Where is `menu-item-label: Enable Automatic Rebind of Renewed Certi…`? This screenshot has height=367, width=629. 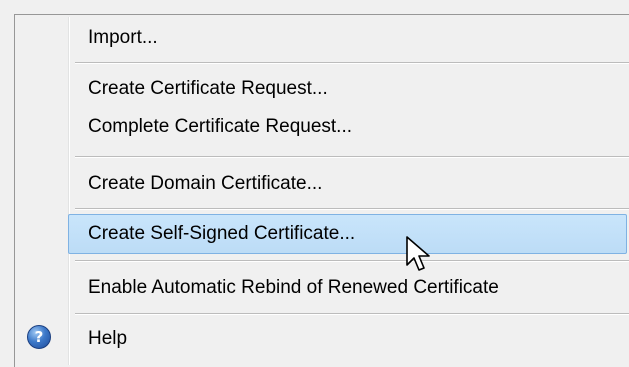 menu-item-label: Enable Automatic Rebind of Renewed Certi… is located at coordinates (293, 287).